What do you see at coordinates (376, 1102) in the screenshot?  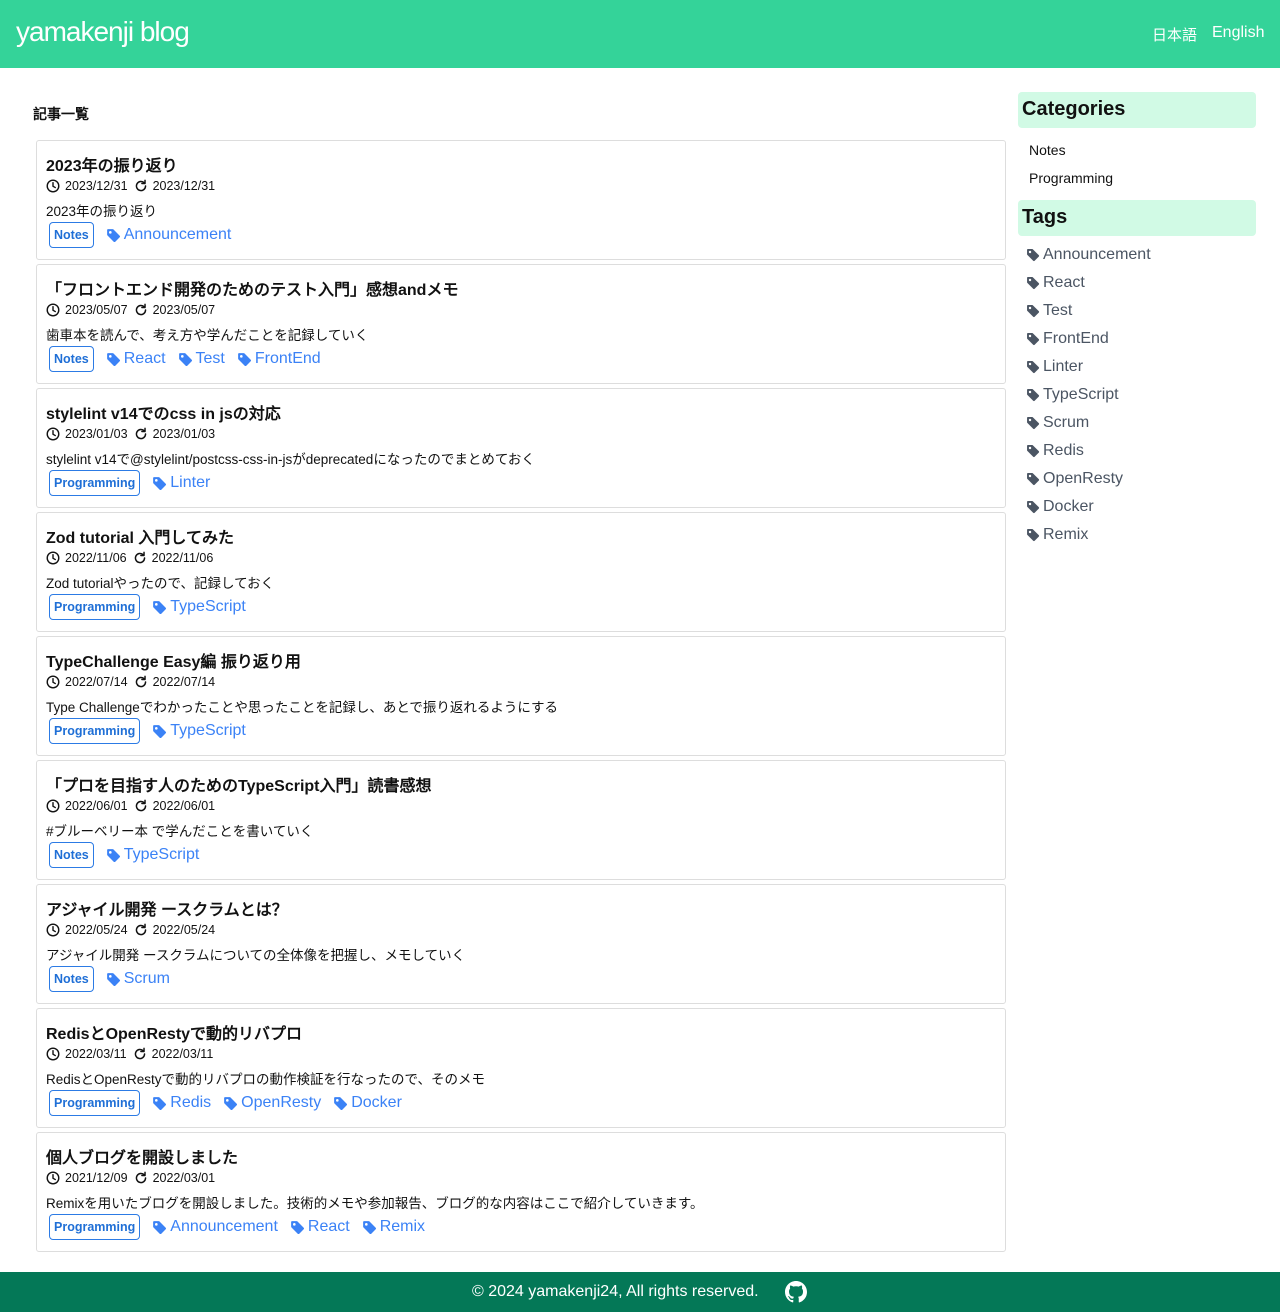 I see `post-tag-label: Docker` at bounding box center [376, 1102].